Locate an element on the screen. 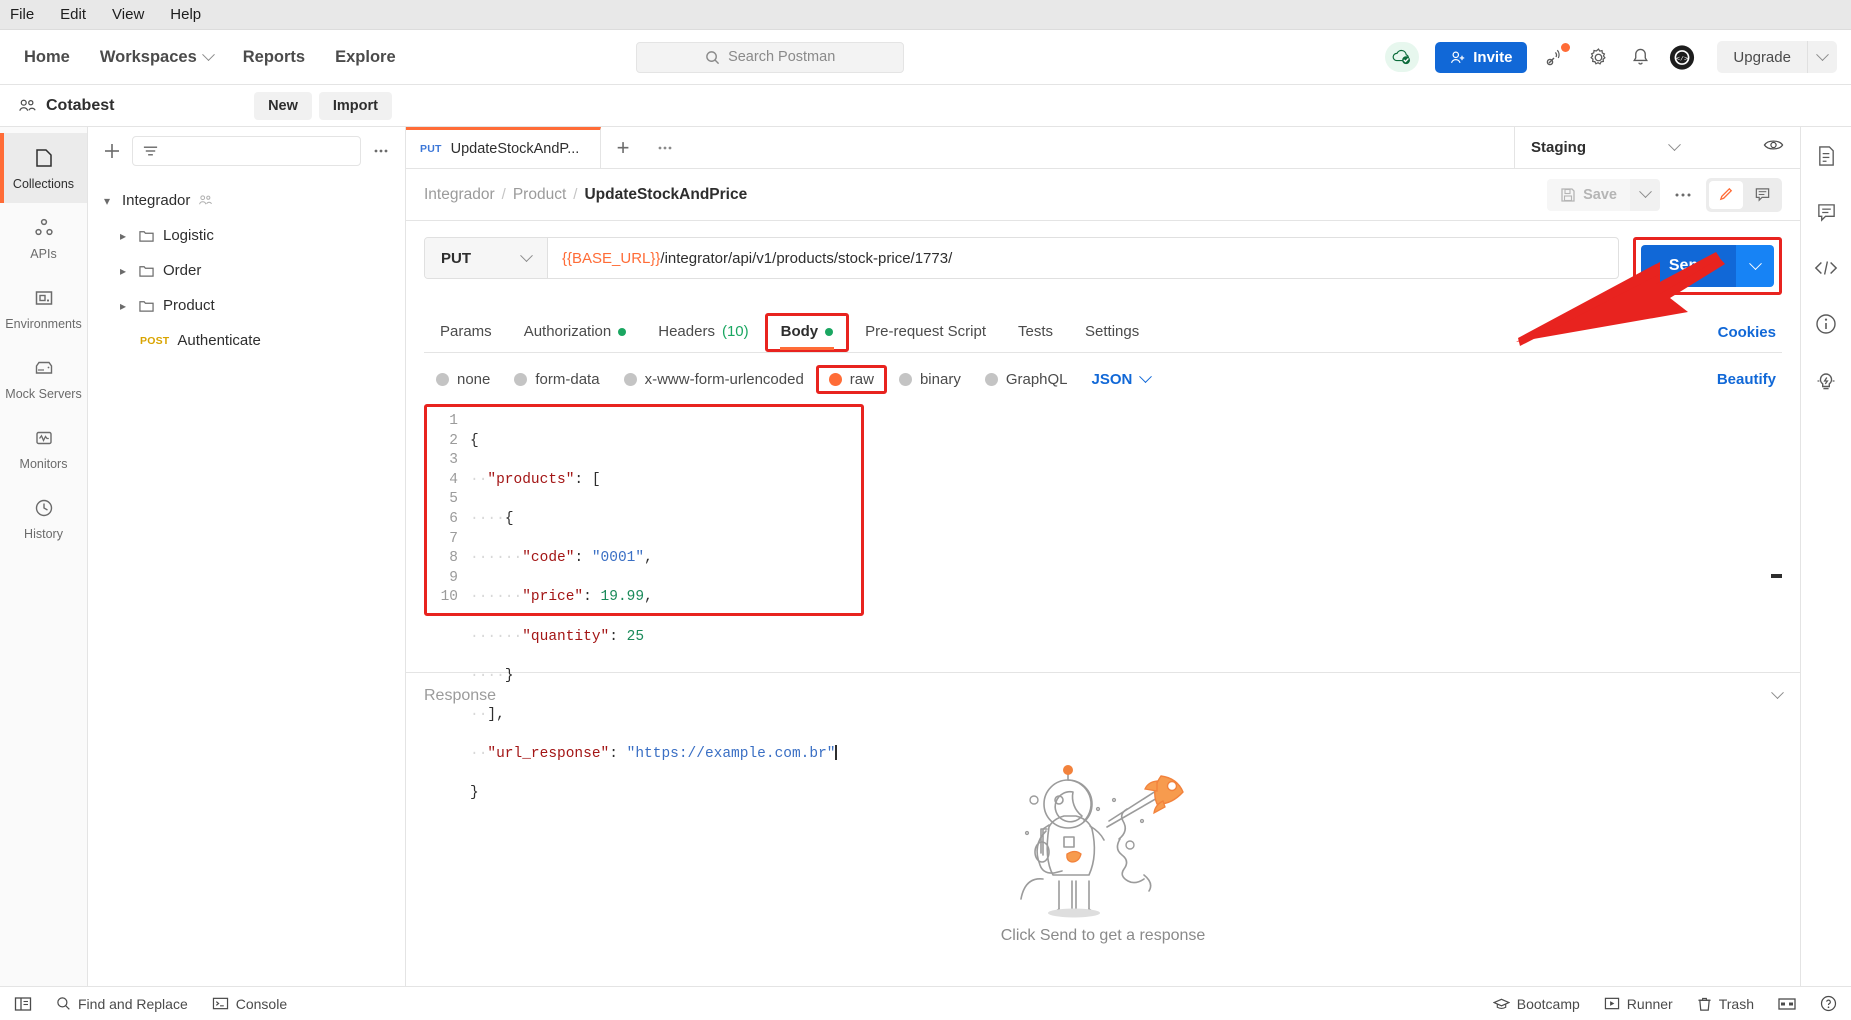 Image resolution: width=1851 pixels, height=1020 pixels. edit-mode-button is located at coordinates (1726, 194).